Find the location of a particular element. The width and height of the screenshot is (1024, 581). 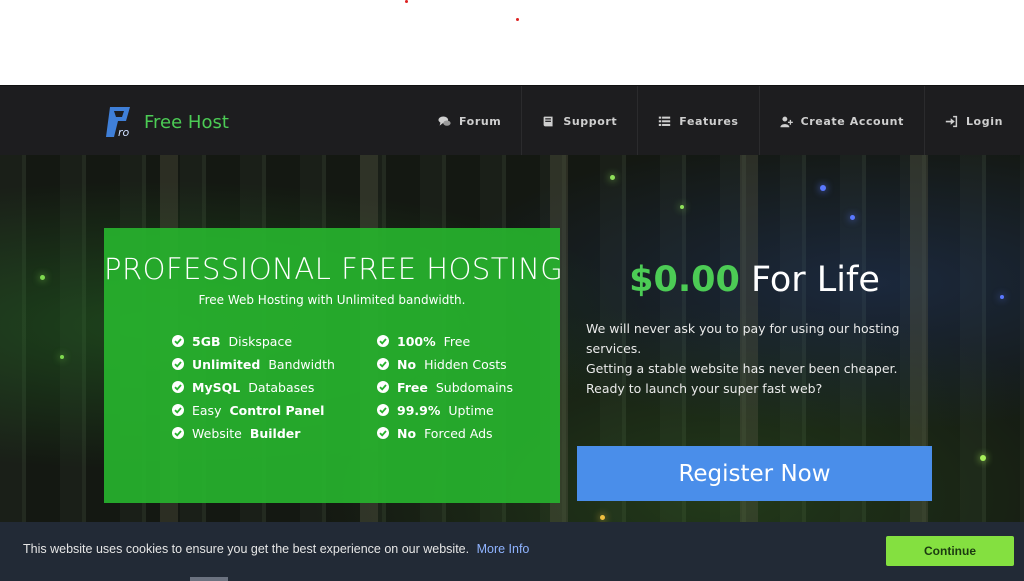

price-amount: $0.00 is located at coordinates (684, 280).